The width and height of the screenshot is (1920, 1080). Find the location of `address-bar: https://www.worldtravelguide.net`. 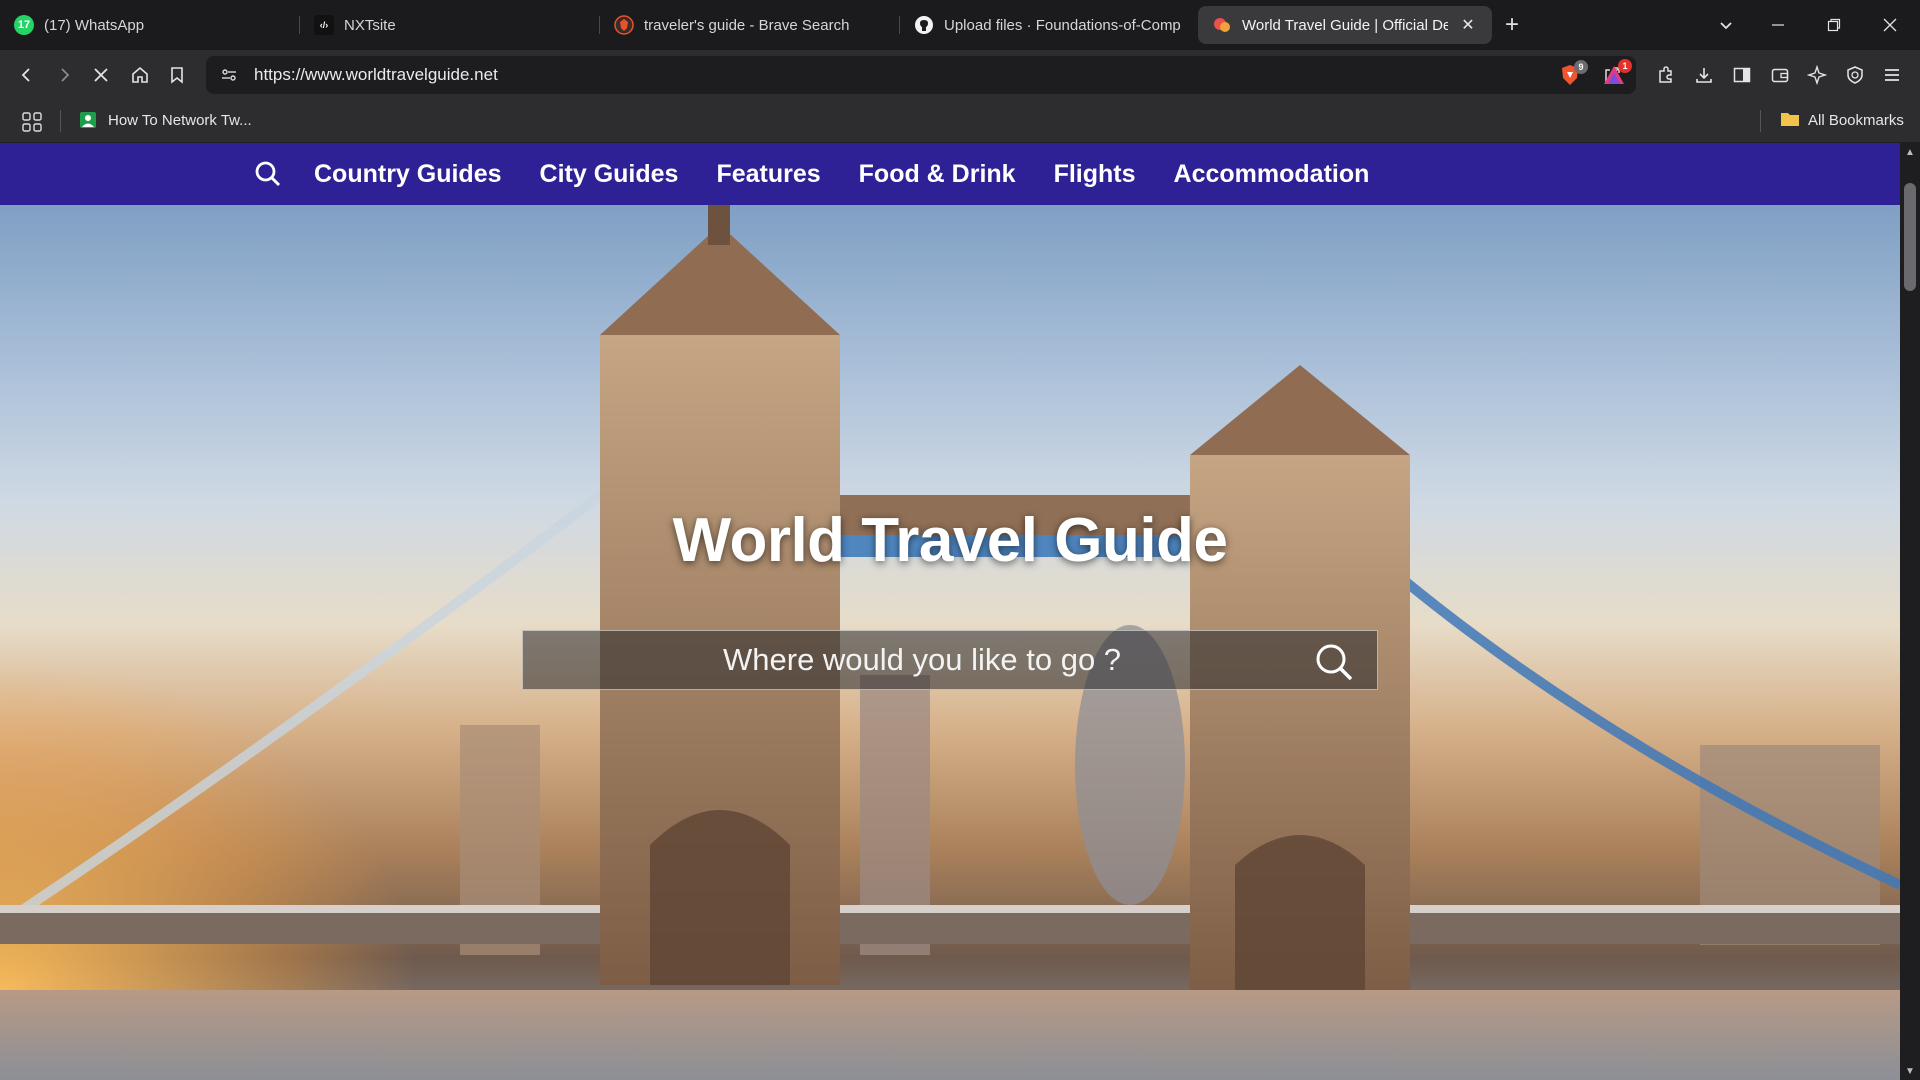

address-bar: https://www.worldtravelguide.net is located at coordinates (921, 75).